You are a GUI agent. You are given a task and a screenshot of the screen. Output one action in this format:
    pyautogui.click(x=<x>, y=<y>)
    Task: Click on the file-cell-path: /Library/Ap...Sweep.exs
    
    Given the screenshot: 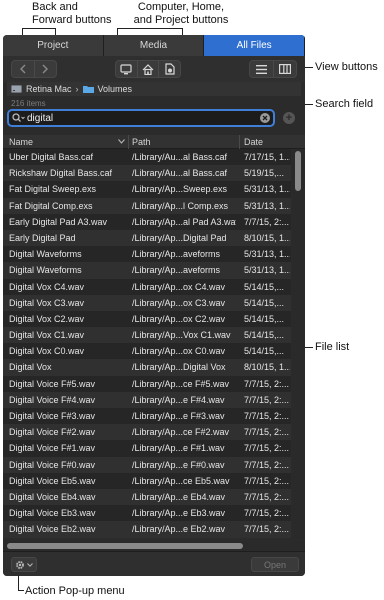 What is the action you would take?
    pyautogui.click(x=180, y=189)
    